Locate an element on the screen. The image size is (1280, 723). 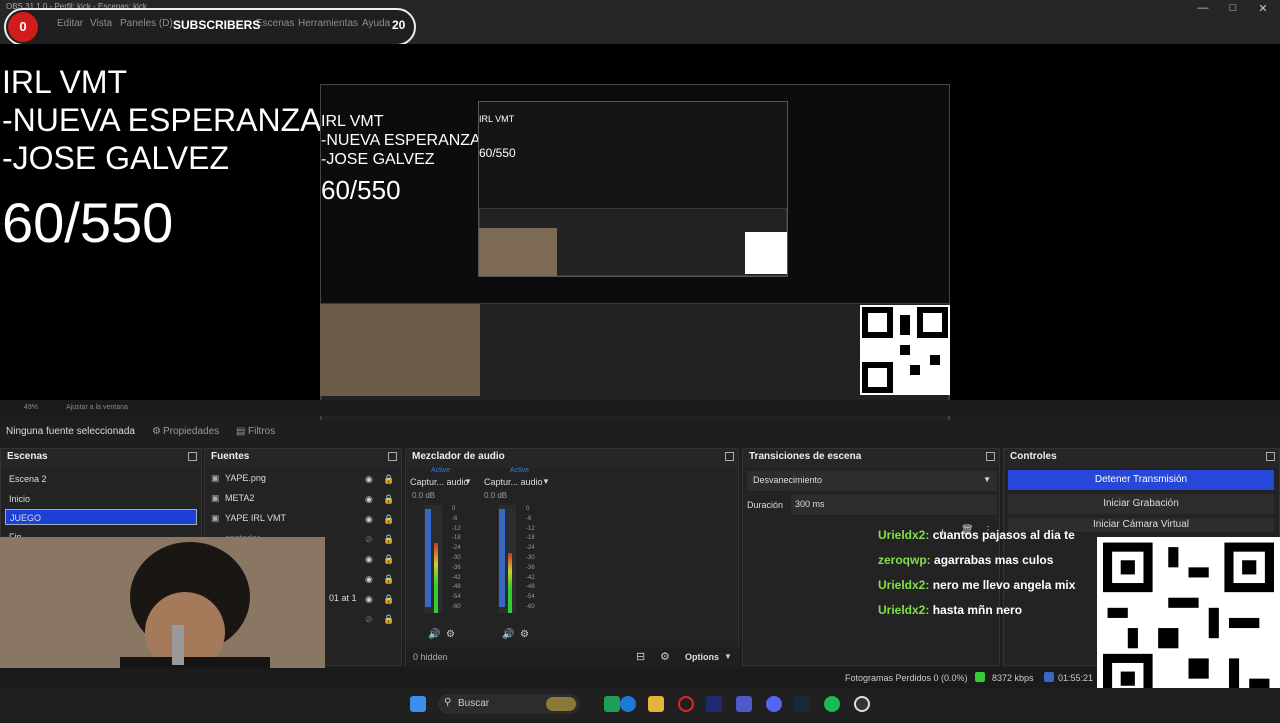
taskbar-search: ⚲ Buscar is located at coordinates (509, 704).